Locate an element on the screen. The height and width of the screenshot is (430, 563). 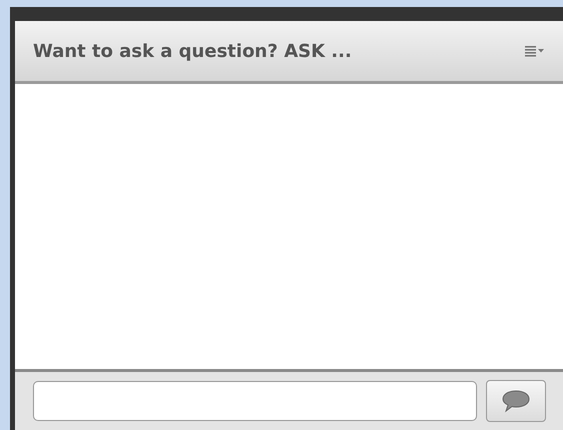
menu-button is located at coordinates (535, 51).